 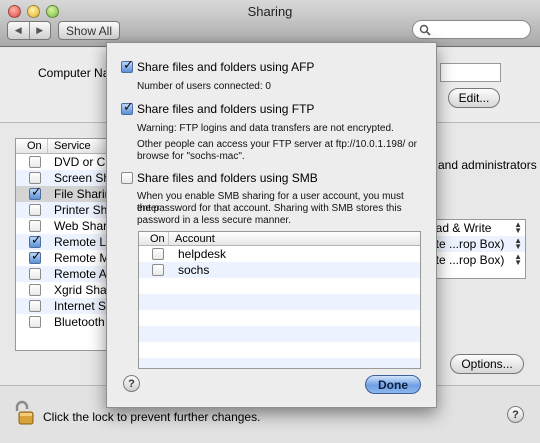 What do you see at coordinates (192, 239) in the screenshot?
I see `column-account: Account` at bounding box center [192, 239].